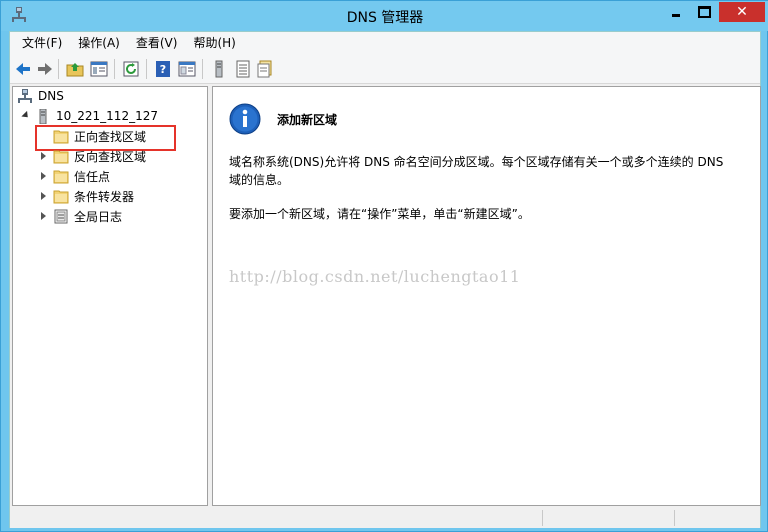  I want to click on refresh-icon, so click(131, 69).